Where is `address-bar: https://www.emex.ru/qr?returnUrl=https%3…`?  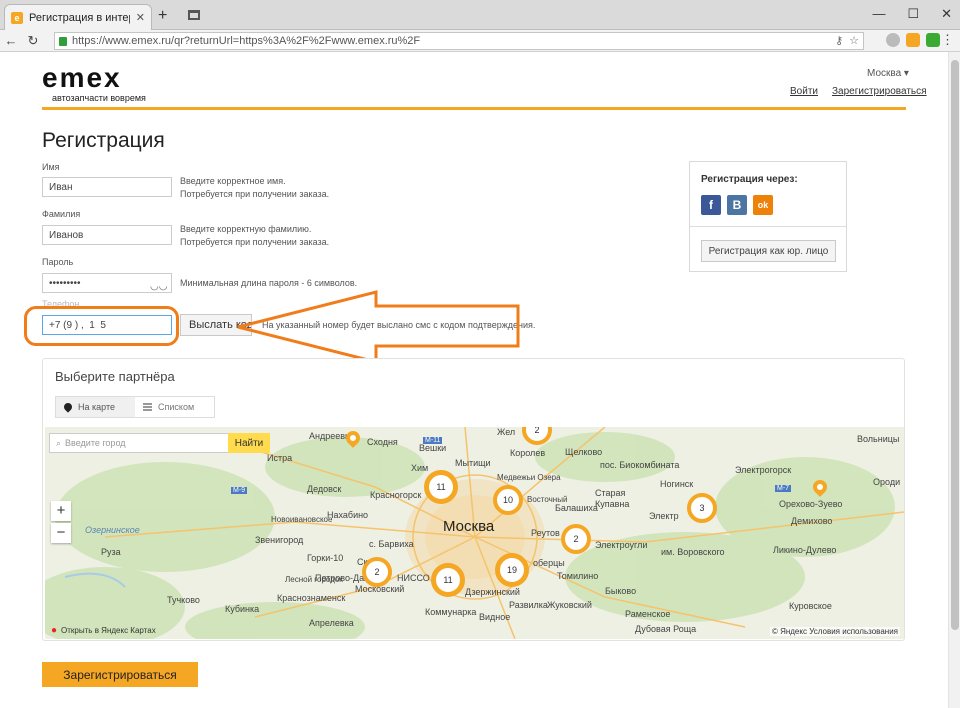 address-bar: https://www.emex.ru/qr?returnUrl=https%3… is located at coordinates (459, 41).